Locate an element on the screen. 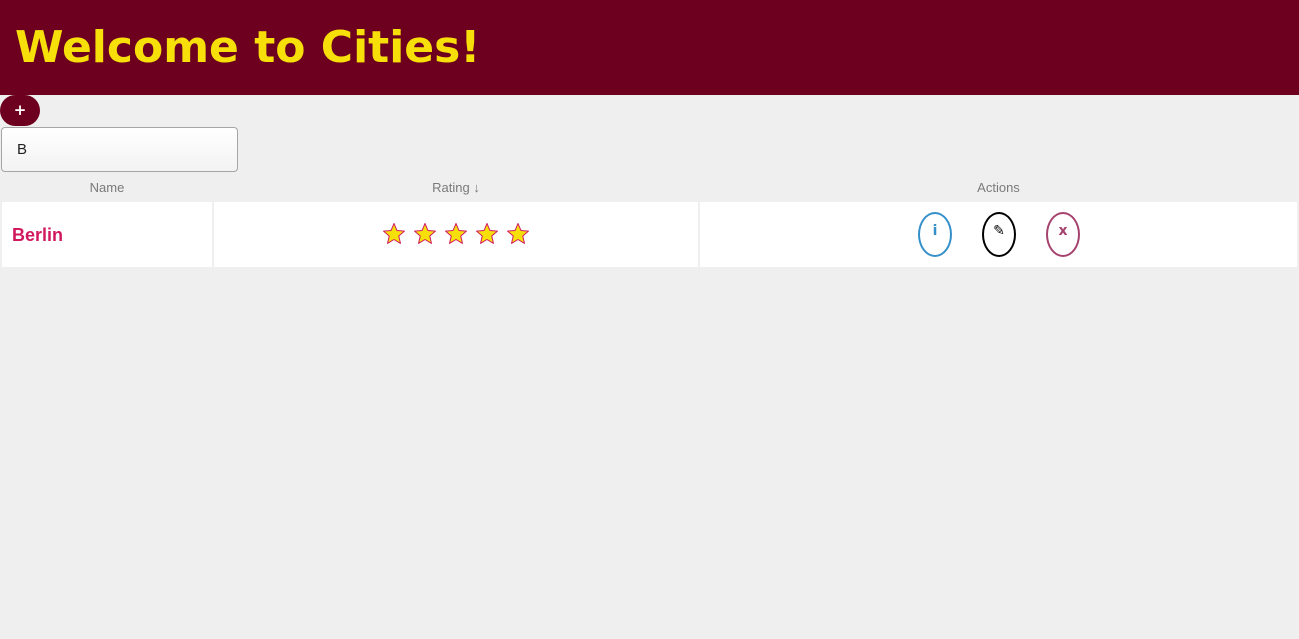 This screenshot has height=639, width=1299. close-icon: x is located at coordinates (1063, 231).